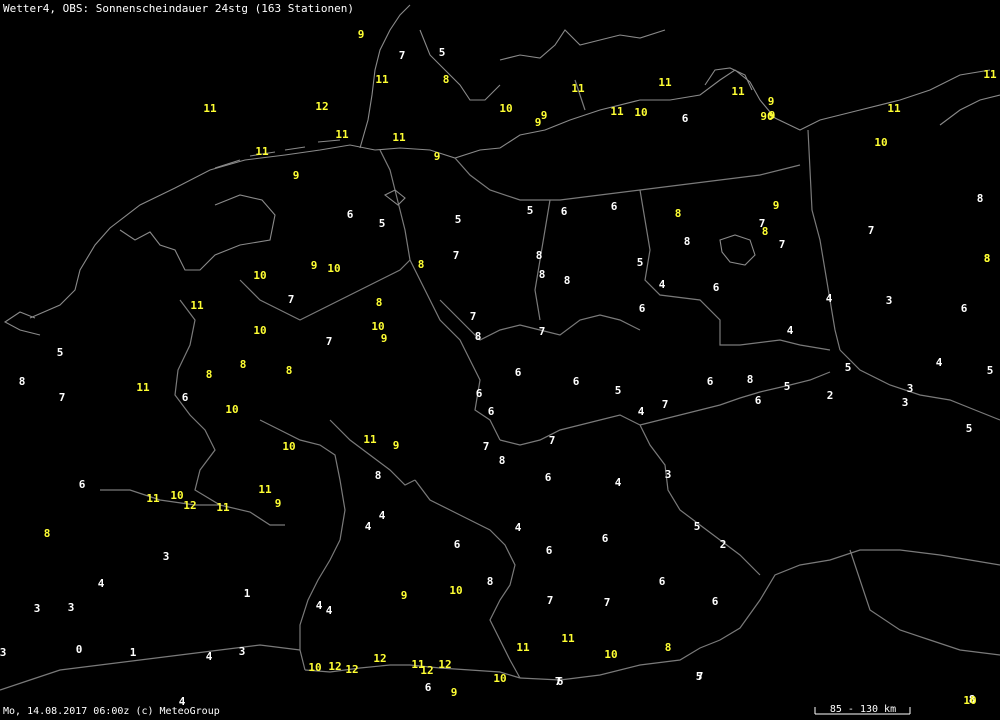 This screenshot has width=1000, height=720. Describe the element at coordinates (111, 711) in the screenshot. I see `timestamp-footer: Mo, 14.08.2017 06:00z (c) MeteoGroup` at that location.